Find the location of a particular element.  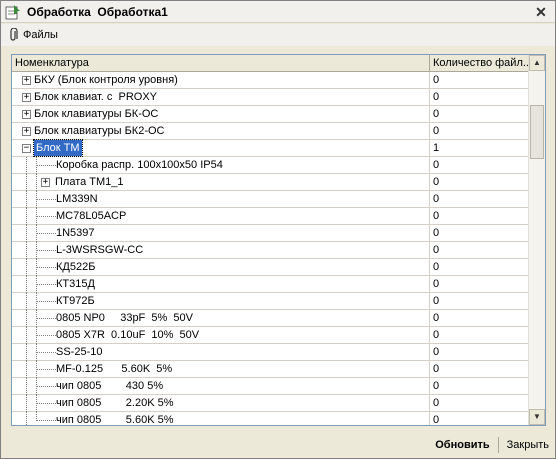

nomenclature-cell: L-3WSRSGW-CC is located at coordinates (221, 250).